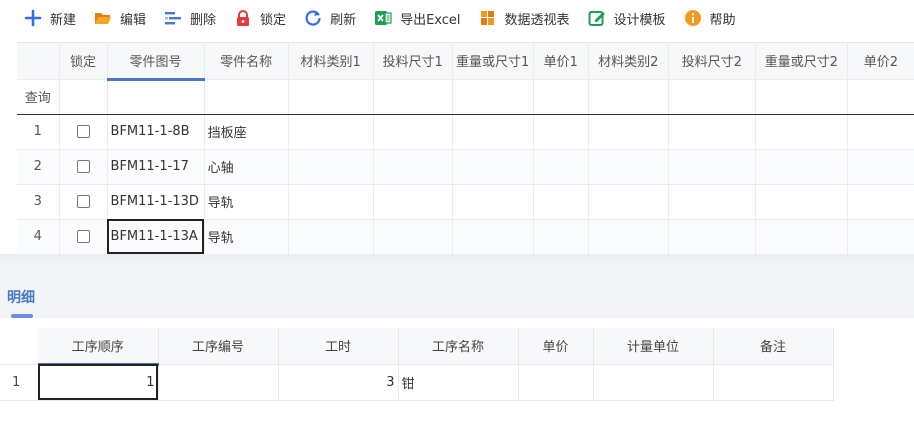  I want to click on design-template-button: 设计模板, so click(627, 18).